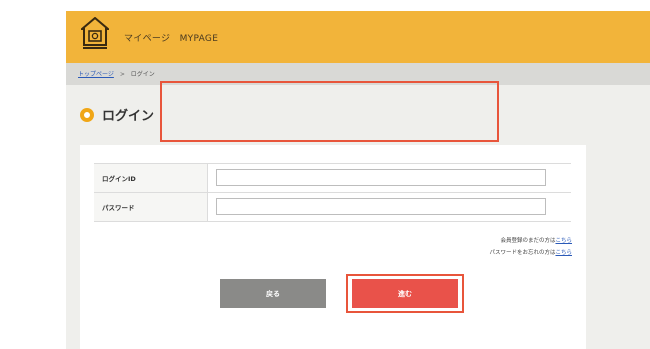 This screenshot has width=650, height=349. What do you see at coordinates (151, 178) in the screenshot?
I see `login-id-label-cell: ログインID` at bounding box center [151, 178].